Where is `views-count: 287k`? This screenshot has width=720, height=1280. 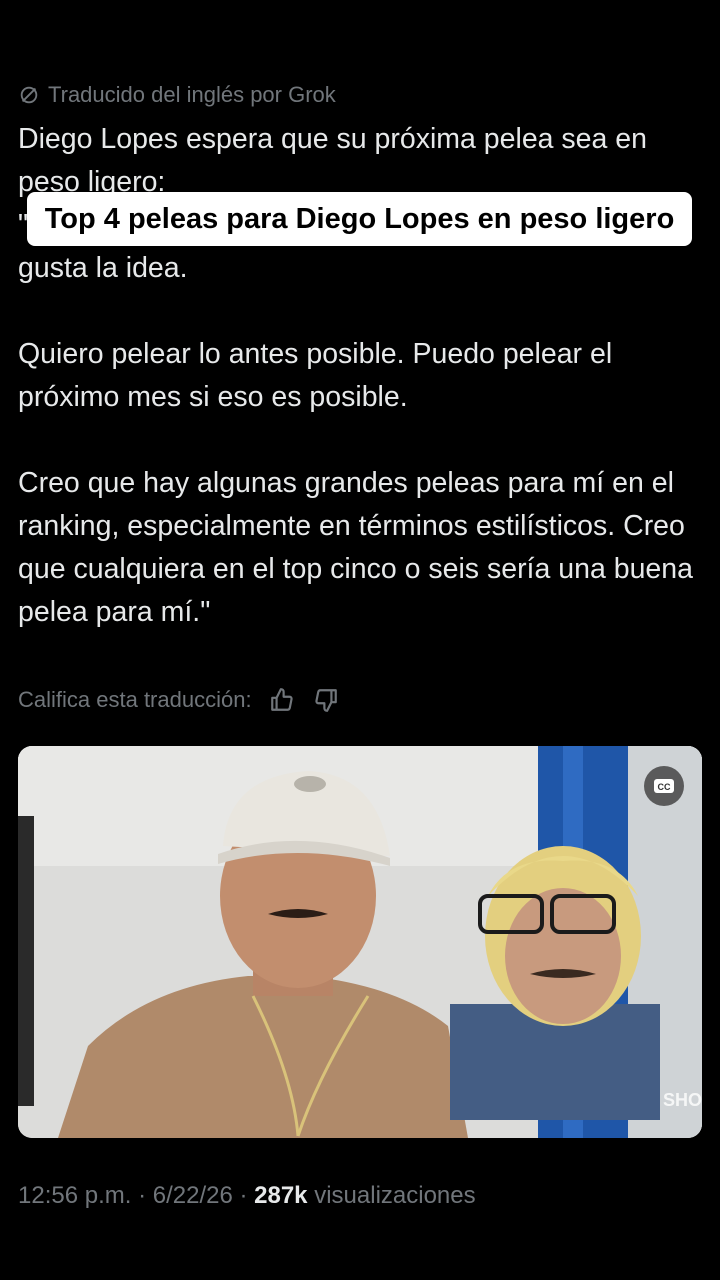
views-count: 287k is located at coordinates (281, 1195).